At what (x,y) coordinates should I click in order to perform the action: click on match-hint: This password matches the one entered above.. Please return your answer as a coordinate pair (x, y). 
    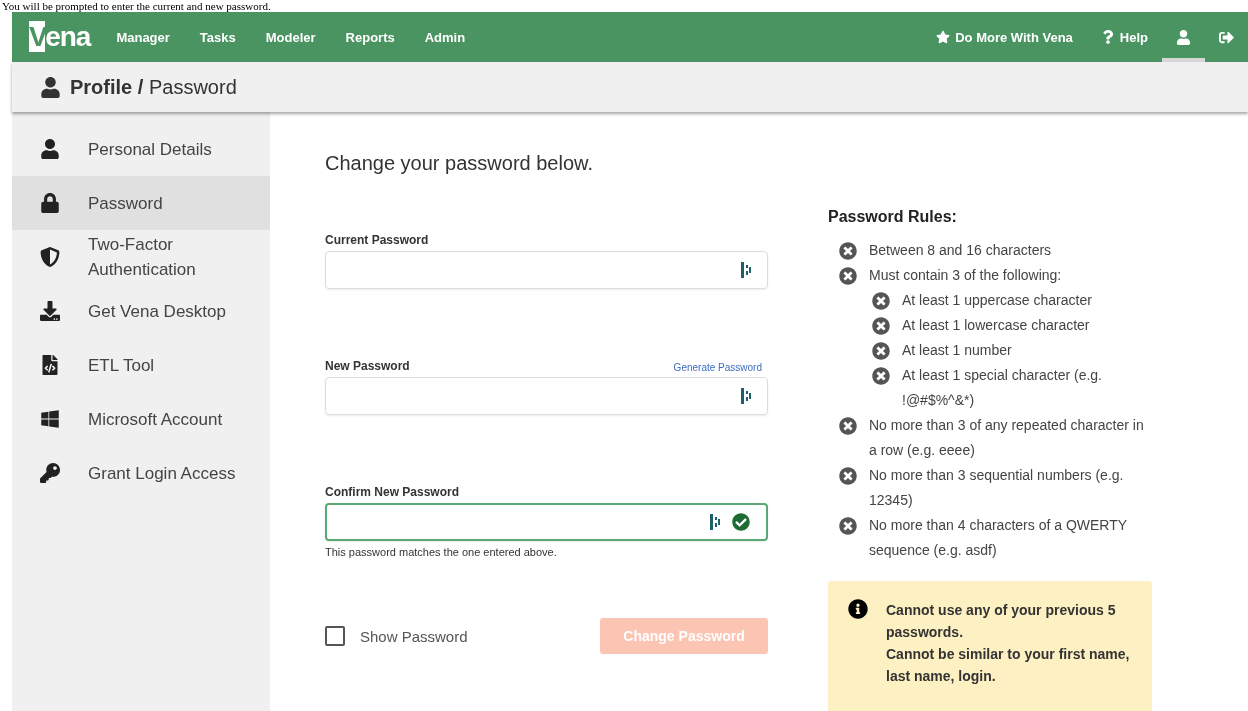
    Looking at the image, I should click on (441, 552).